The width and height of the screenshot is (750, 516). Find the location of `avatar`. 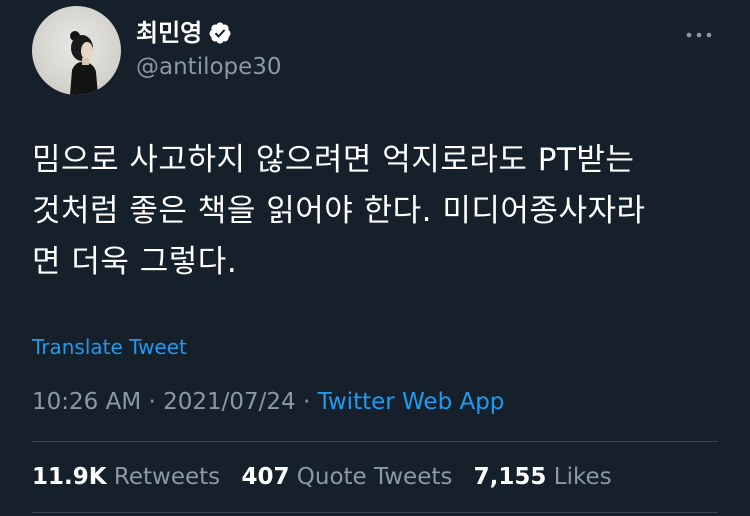

avatar is located at coordinates (76, 50).